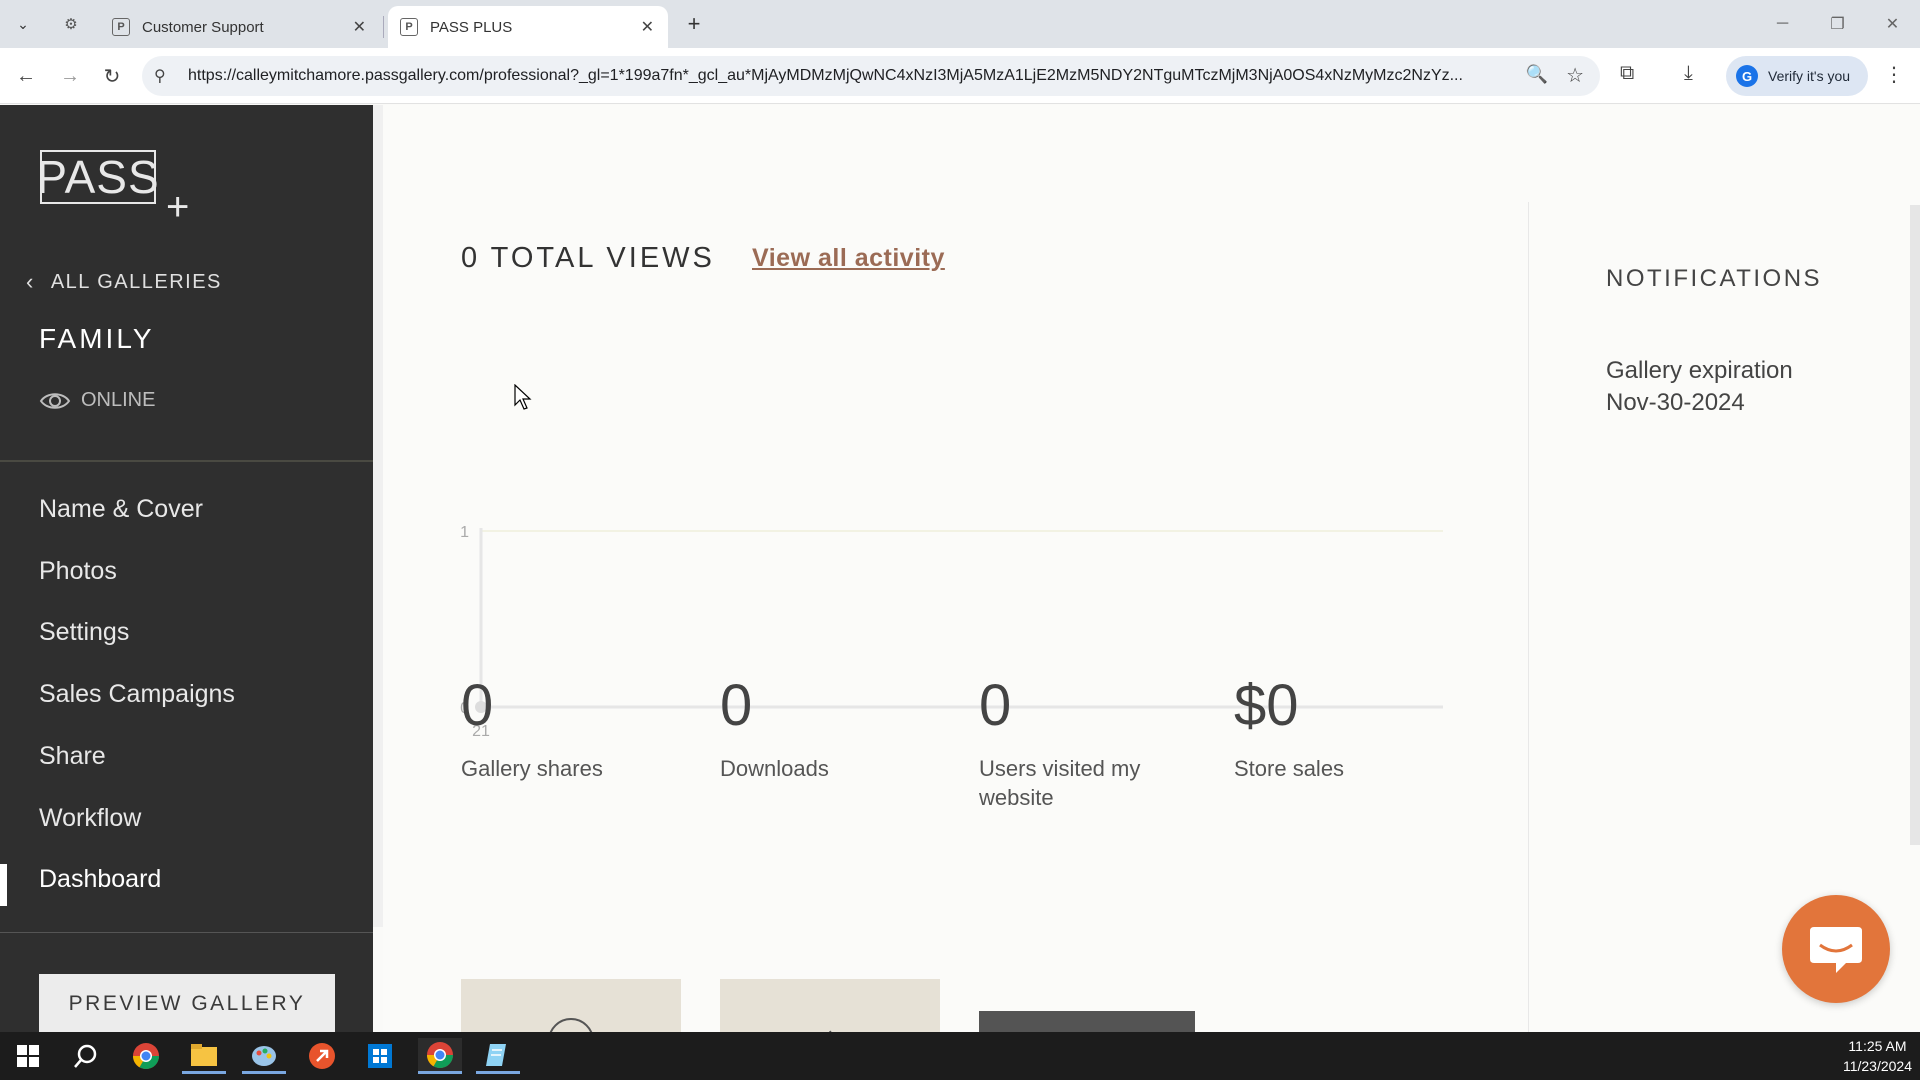 This screenshot has height=1080, width=1920. I want to click on stat-value: $0, so click(1266, 705).